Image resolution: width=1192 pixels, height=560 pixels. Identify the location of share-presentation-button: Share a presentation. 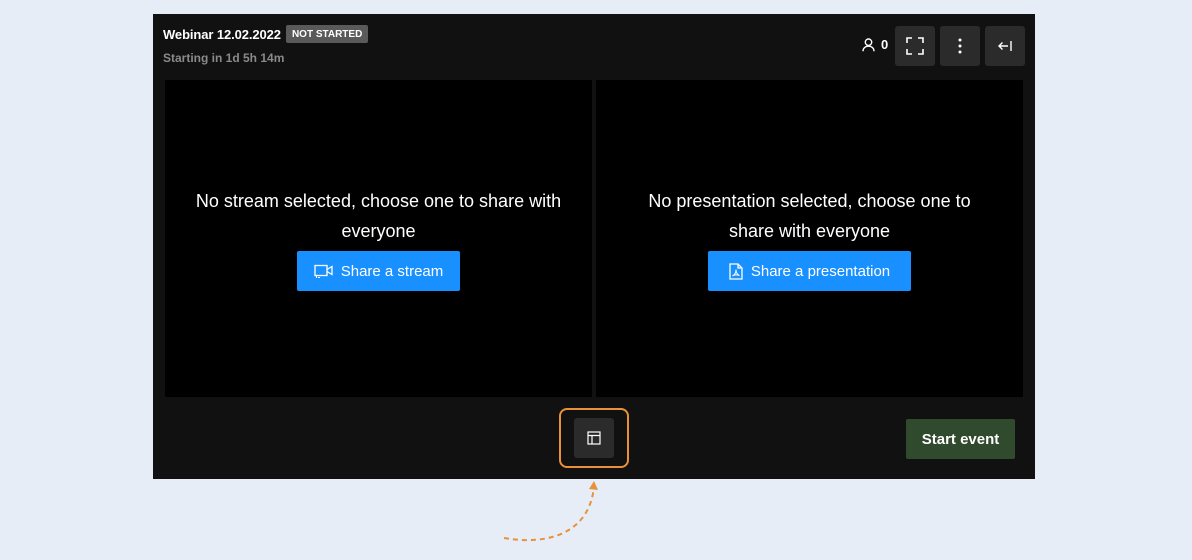
(809, 271).